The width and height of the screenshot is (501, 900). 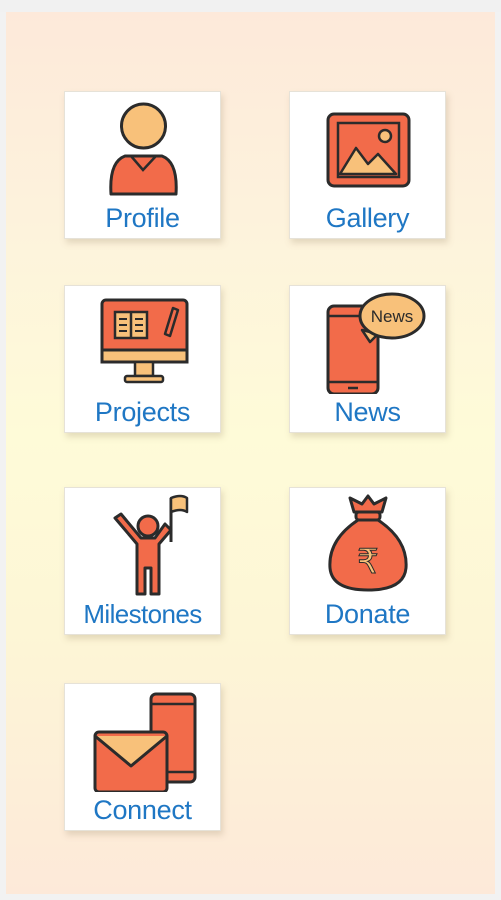 I want to click on person-icon, so click(x=143, y=149).